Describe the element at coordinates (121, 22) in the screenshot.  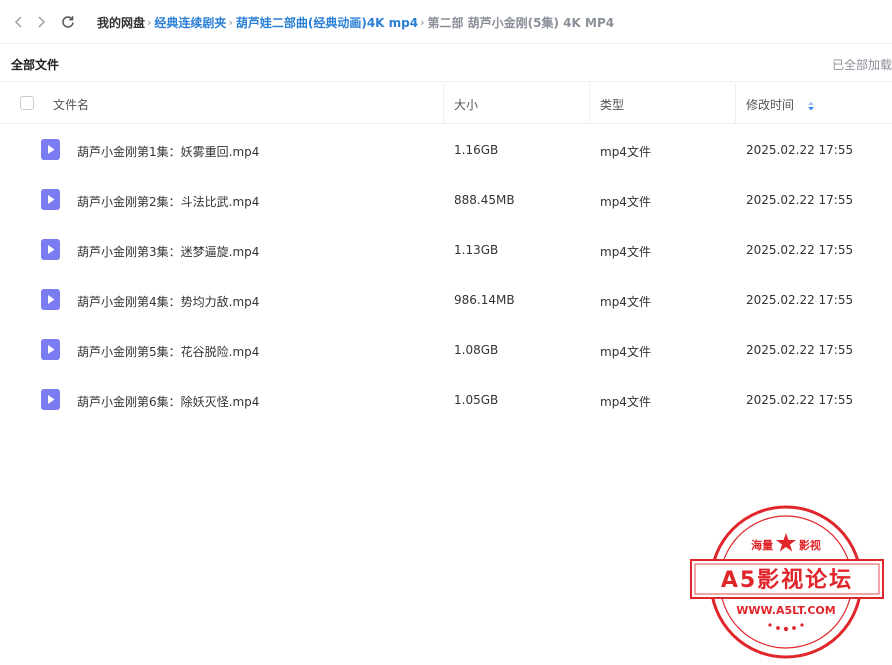
I see `breadcrumb-item: 我的网盘` at that location.